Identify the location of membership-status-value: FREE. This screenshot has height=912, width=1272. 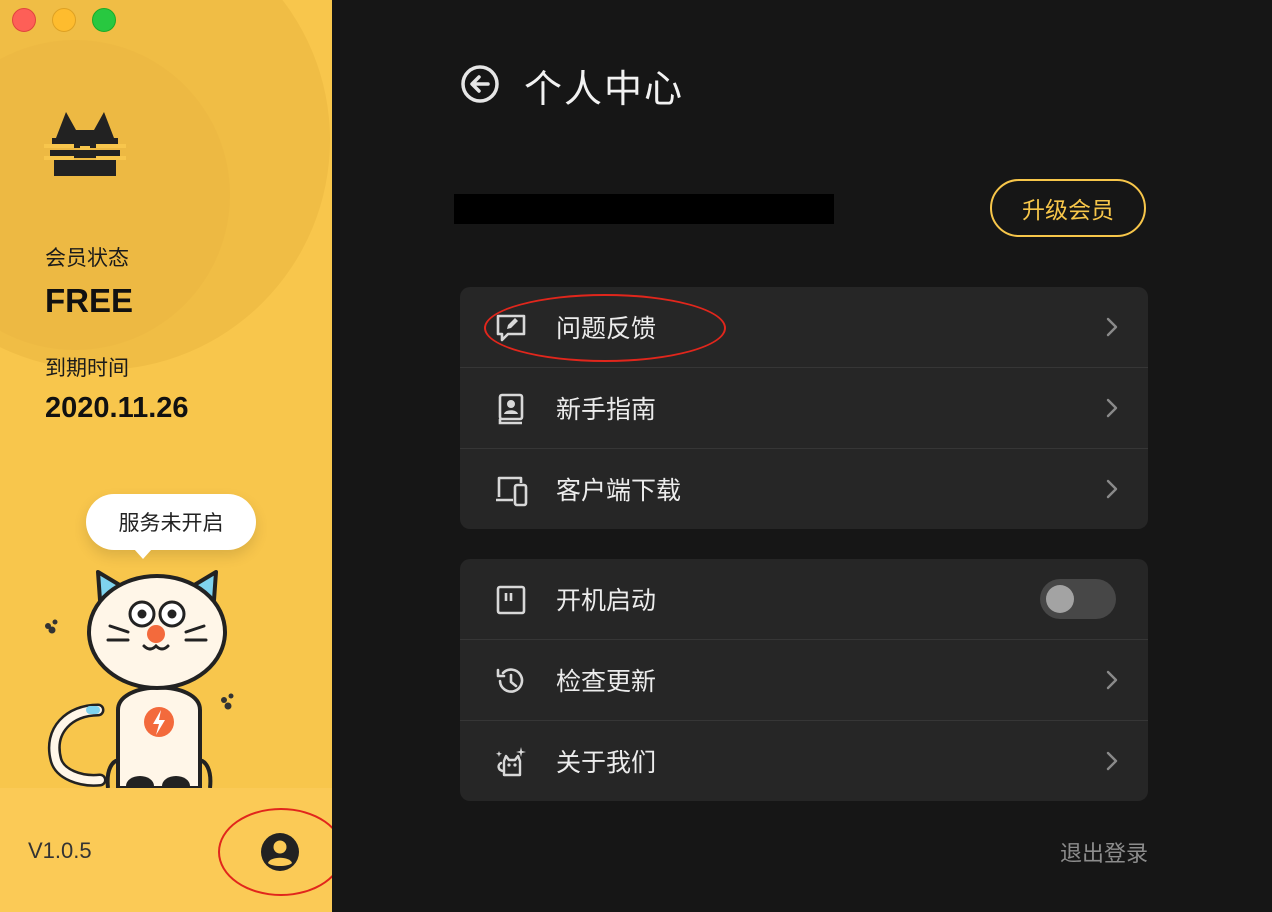
(89, 300).